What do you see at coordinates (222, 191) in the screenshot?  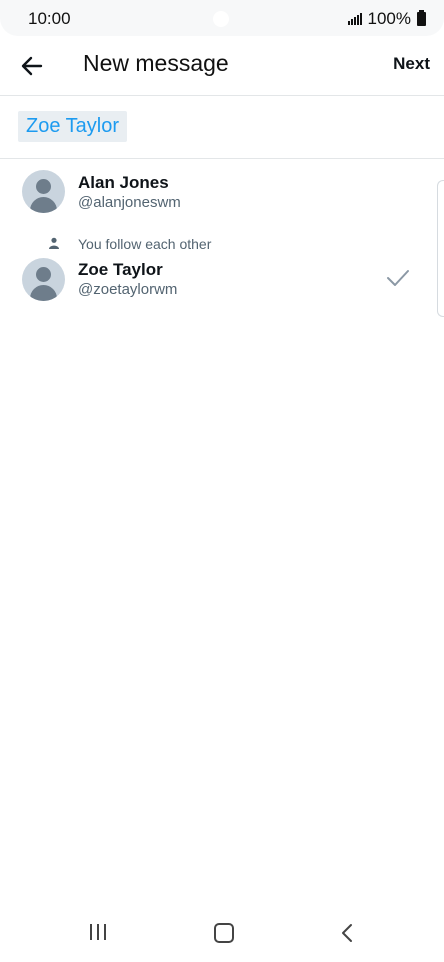 I see `list-item: Alan Jones @alanjoneswm` at bounding box center [222, 191].